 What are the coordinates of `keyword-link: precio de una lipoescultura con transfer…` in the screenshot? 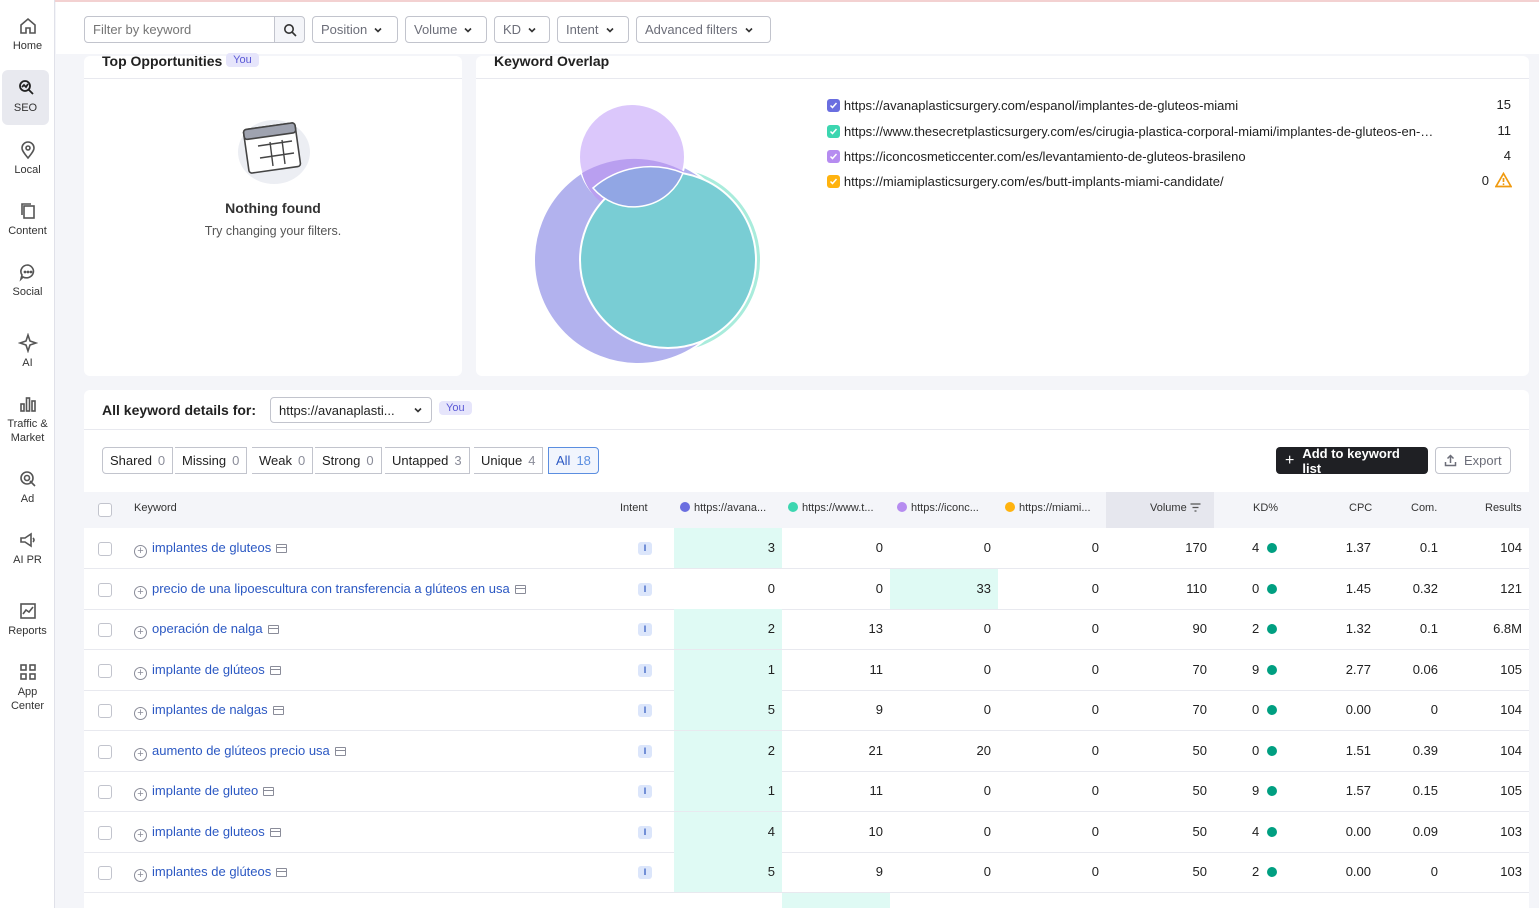 It's located at (331, 588).